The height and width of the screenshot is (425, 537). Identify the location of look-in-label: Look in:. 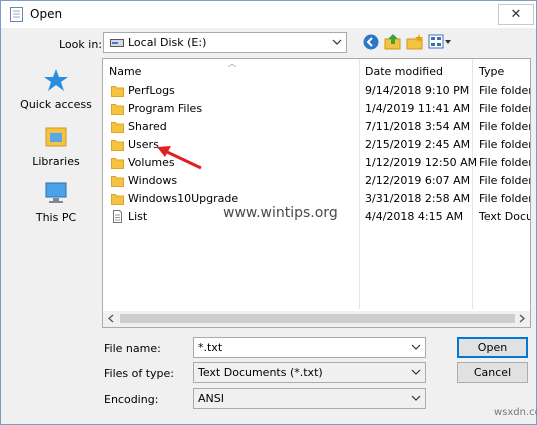
(80, 44).